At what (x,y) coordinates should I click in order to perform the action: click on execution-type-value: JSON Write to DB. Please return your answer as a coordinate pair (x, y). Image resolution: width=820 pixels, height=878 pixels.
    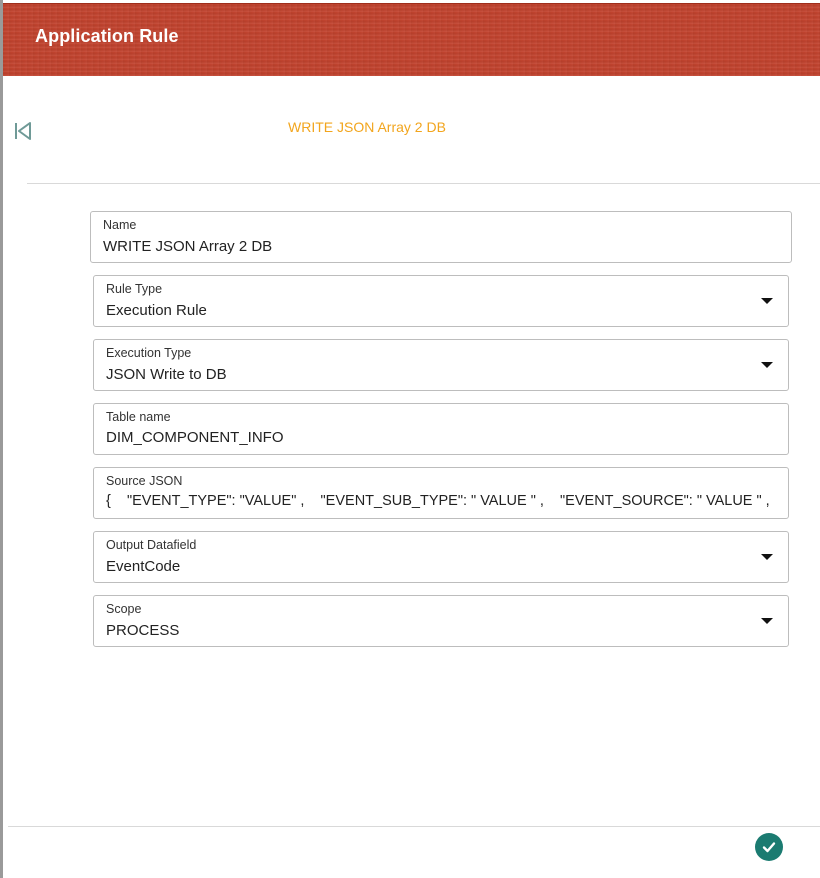
    Looking at the image, I should click on (166, 374).